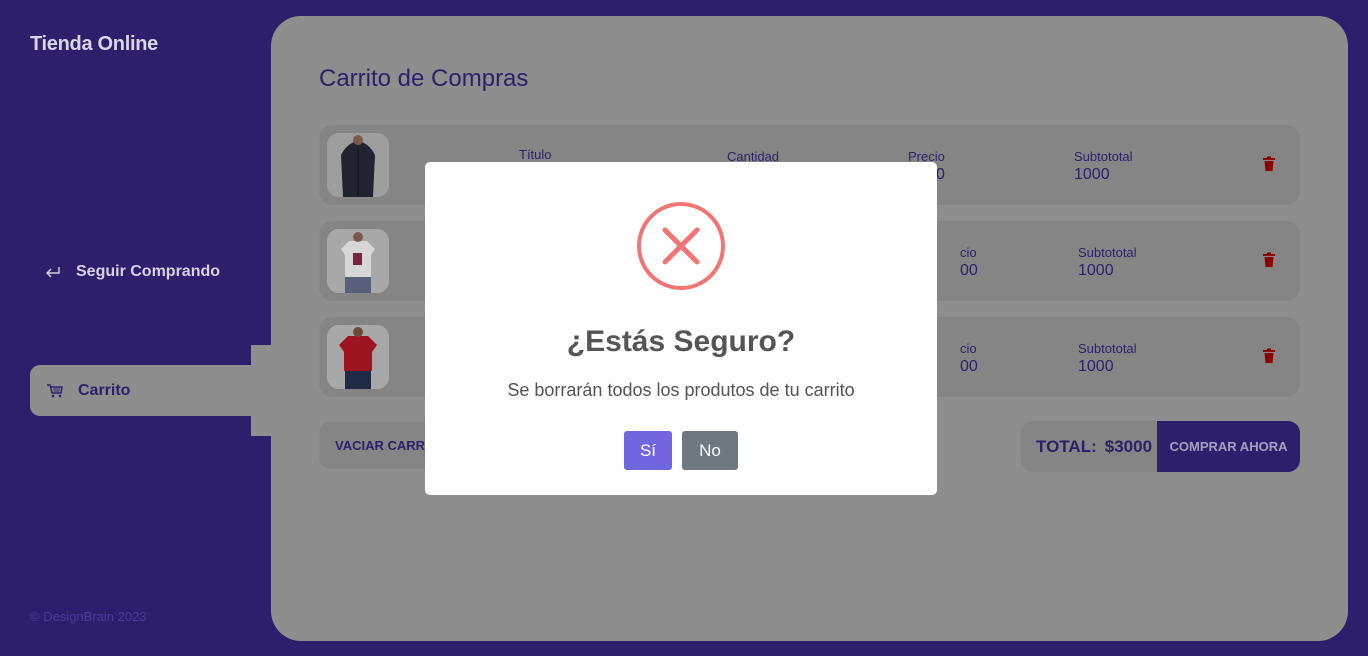  Describe the element at coordinates (54, 272) in the screenshot. I see `return-arrow-icon` at that location.